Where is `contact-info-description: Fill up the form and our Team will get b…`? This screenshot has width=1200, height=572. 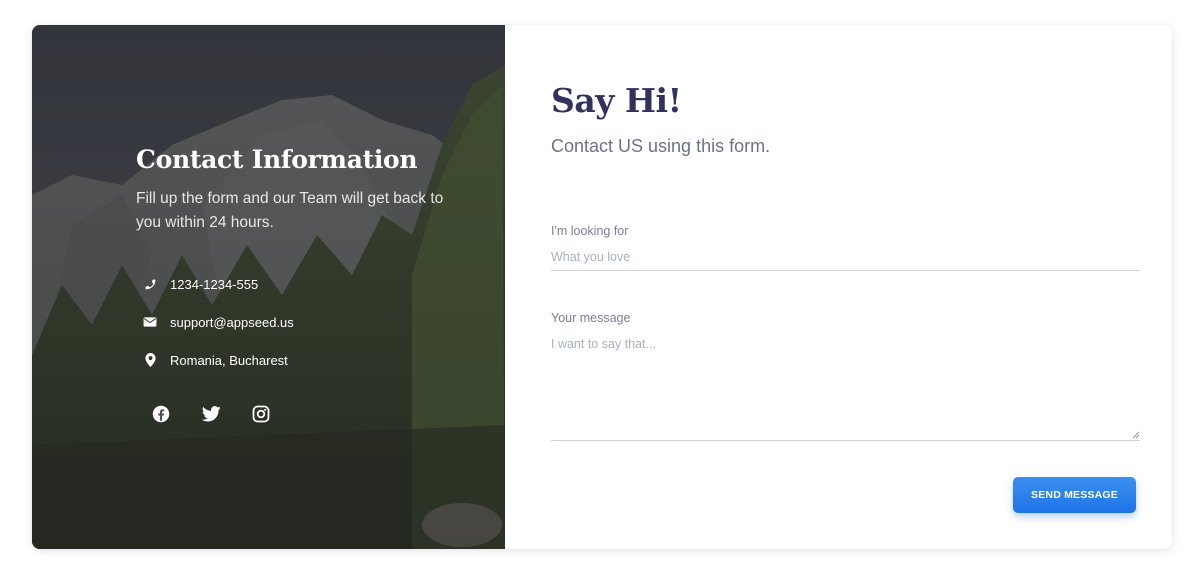 contact-info-description: Fill up the form and our Team will get b… is located at coordinates (290, 210).